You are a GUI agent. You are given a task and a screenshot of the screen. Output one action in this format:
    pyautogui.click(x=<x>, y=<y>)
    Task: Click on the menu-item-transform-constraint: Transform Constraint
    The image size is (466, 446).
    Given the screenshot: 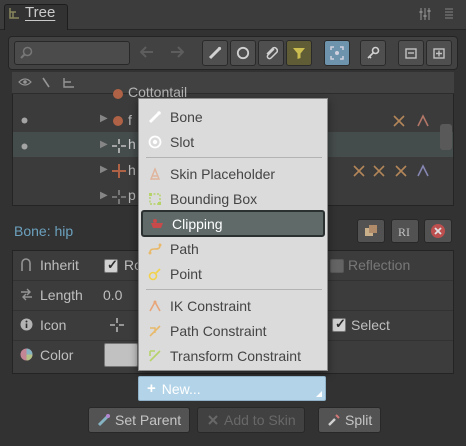 What is the action you would take?
    pyautogui.click(x=233, y=356)
    